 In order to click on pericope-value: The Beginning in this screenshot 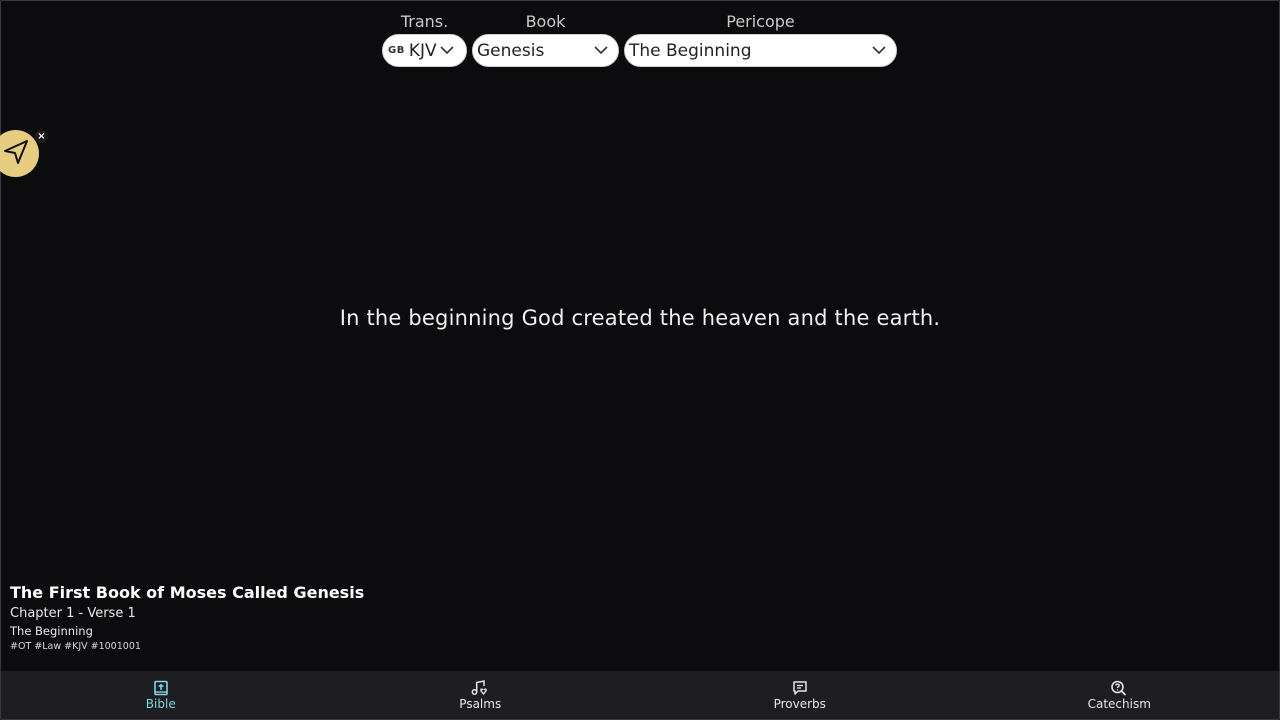, I will do `click(690, 50)`.